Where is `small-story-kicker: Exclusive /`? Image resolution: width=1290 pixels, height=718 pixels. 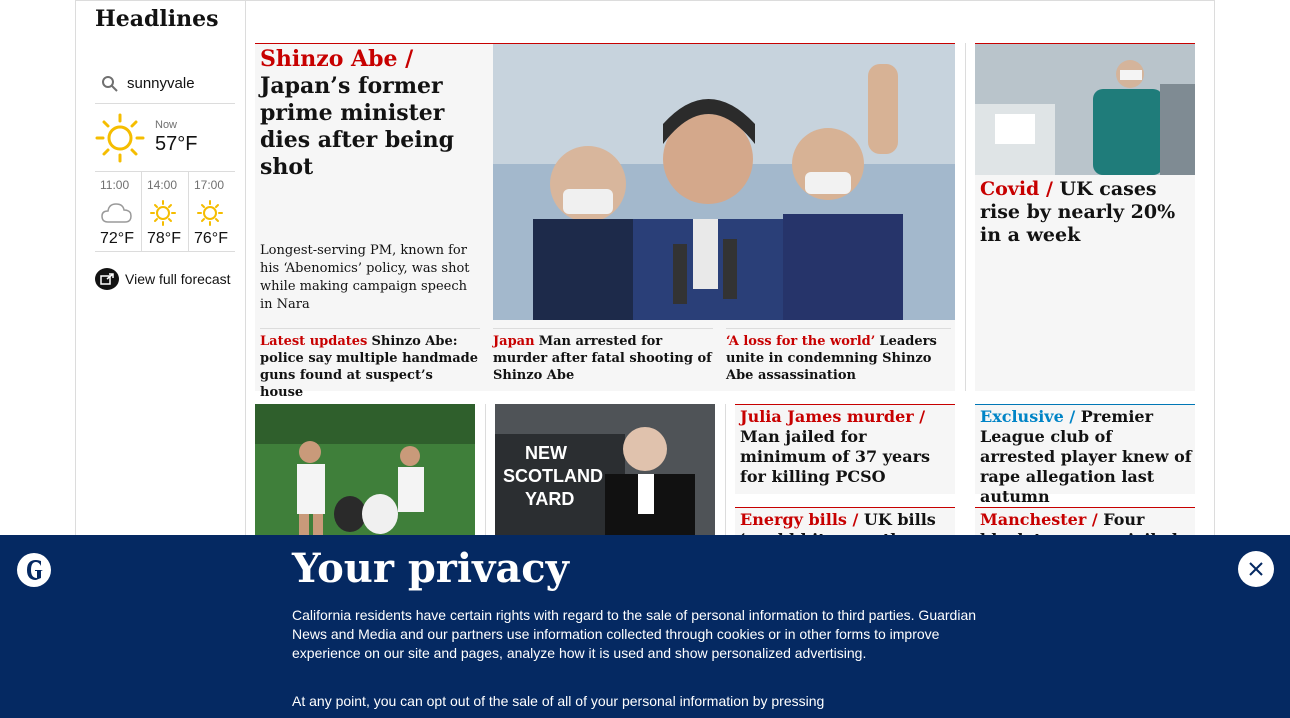
small-story-kicker: Exclusive / is located at coordinates (1028, 416).